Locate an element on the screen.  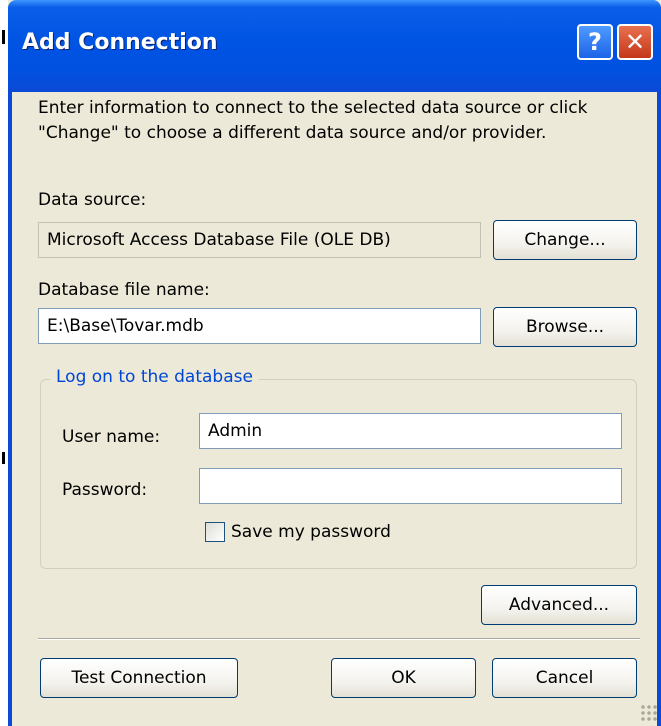
logon-group-title: Log on to the database is located at coordinates (154, 377).